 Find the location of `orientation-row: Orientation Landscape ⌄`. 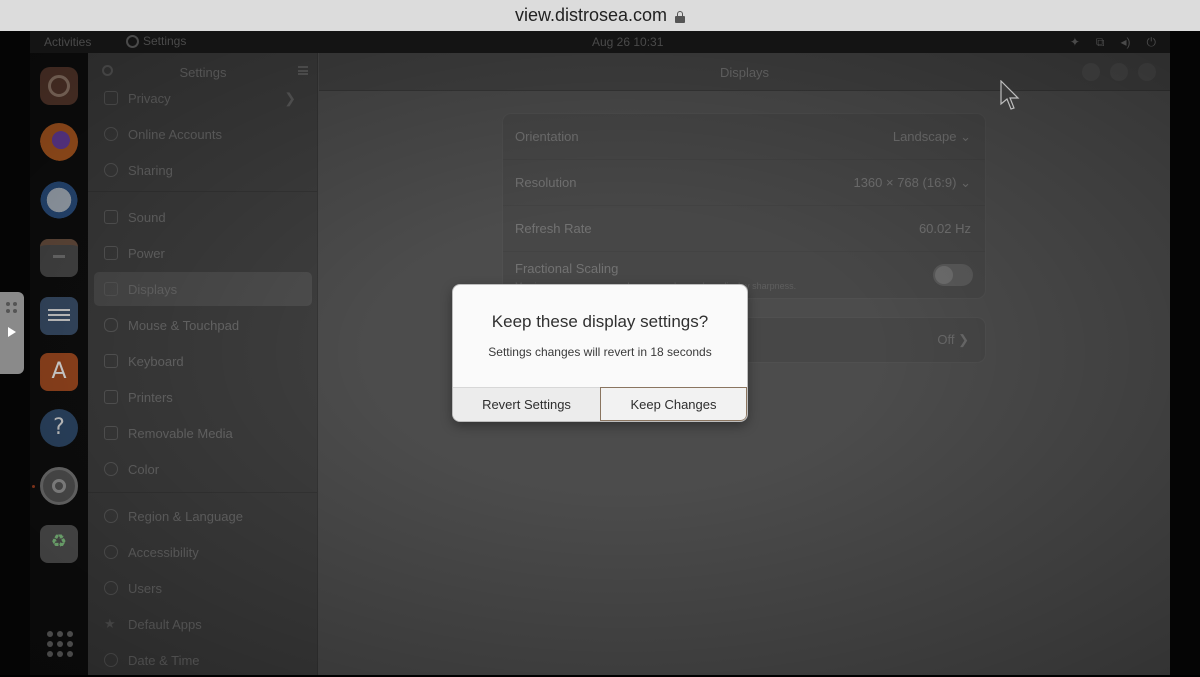

orientation-row: Orientation Landscape ⌄ is located at coordinates (744, 137).